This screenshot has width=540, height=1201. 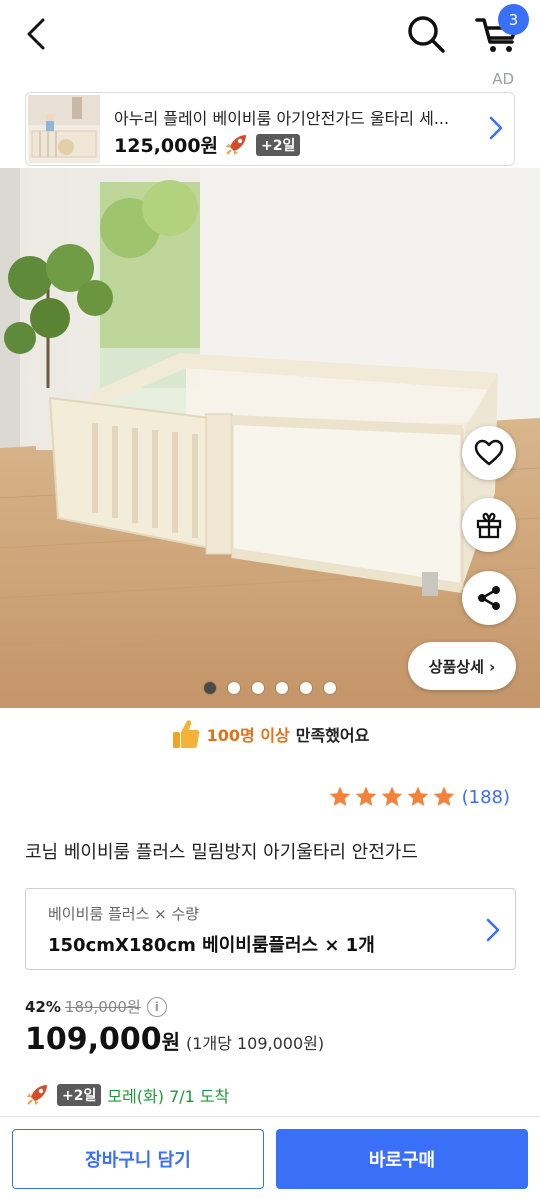 What do you see at coordinates (43, 1006) in the screenshot?
I see `discount-rate: 42%` at bounding box center [43, 1006].